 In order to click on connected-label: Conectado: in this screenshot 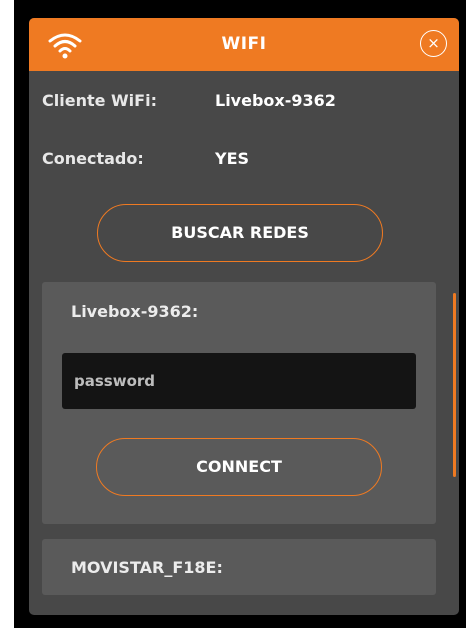, I will do `click(93, 158)`.